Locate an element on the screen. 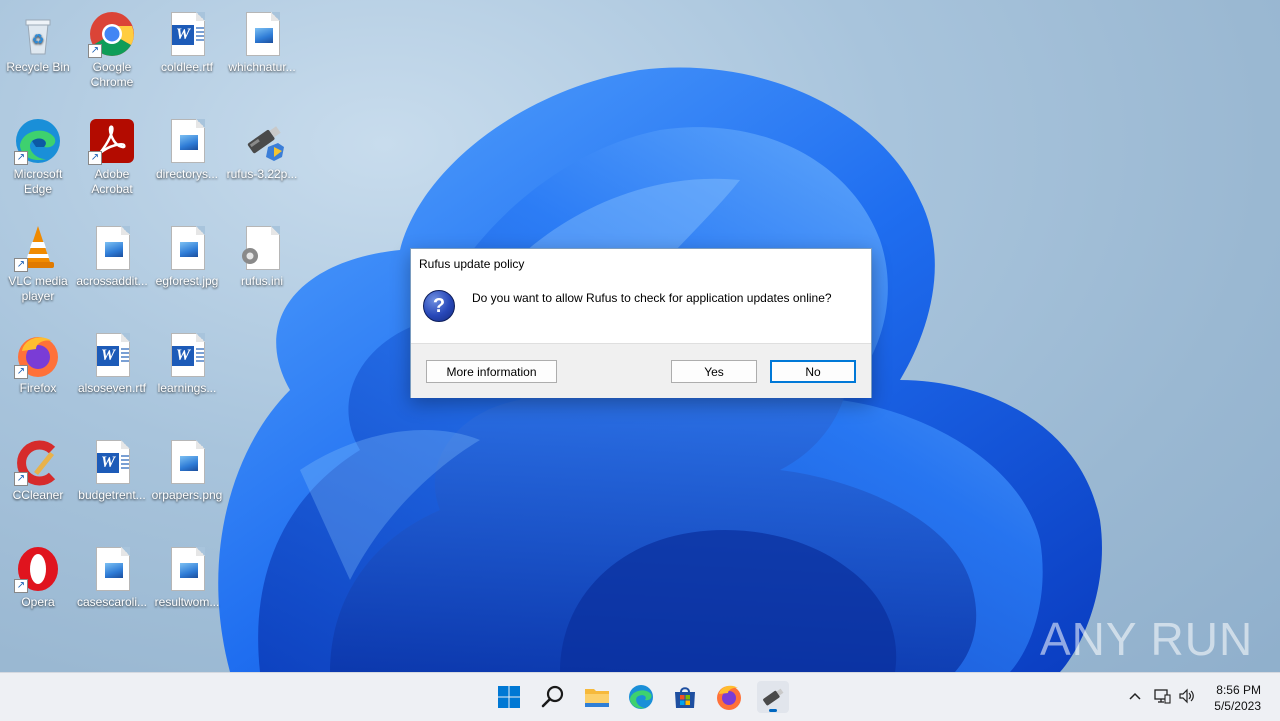 The image size is (1280, 721). desktop-icon-vlc: ↗ VLC media player is located at coordinates (38, 262).